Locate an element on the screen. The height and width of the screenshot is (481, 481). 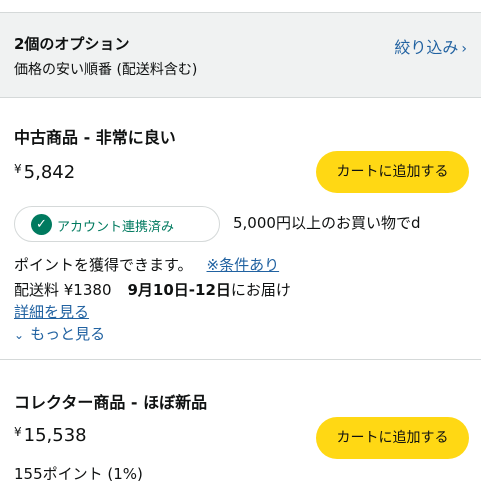
shipping-line: 配送料 ¥1380 9月10日-12日にお届け is located at coordinates (152, 289).